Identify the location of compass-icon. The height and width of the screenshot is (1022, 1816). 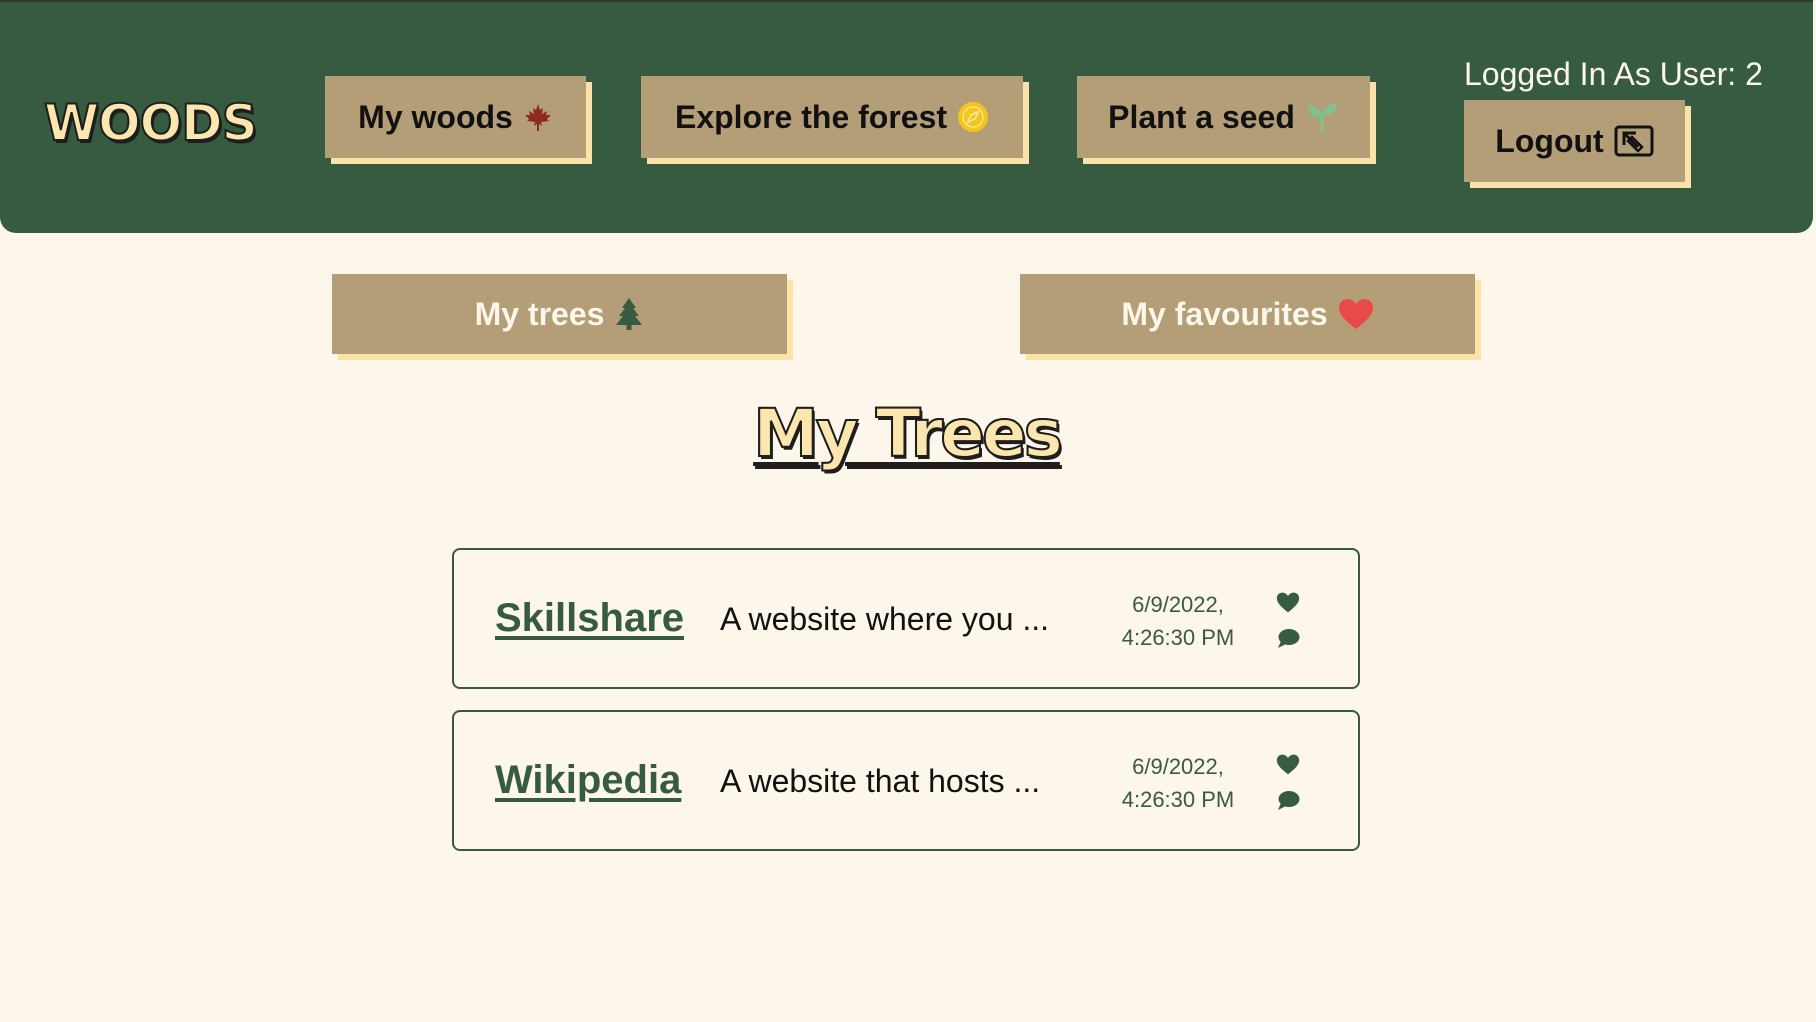
(973, 117).